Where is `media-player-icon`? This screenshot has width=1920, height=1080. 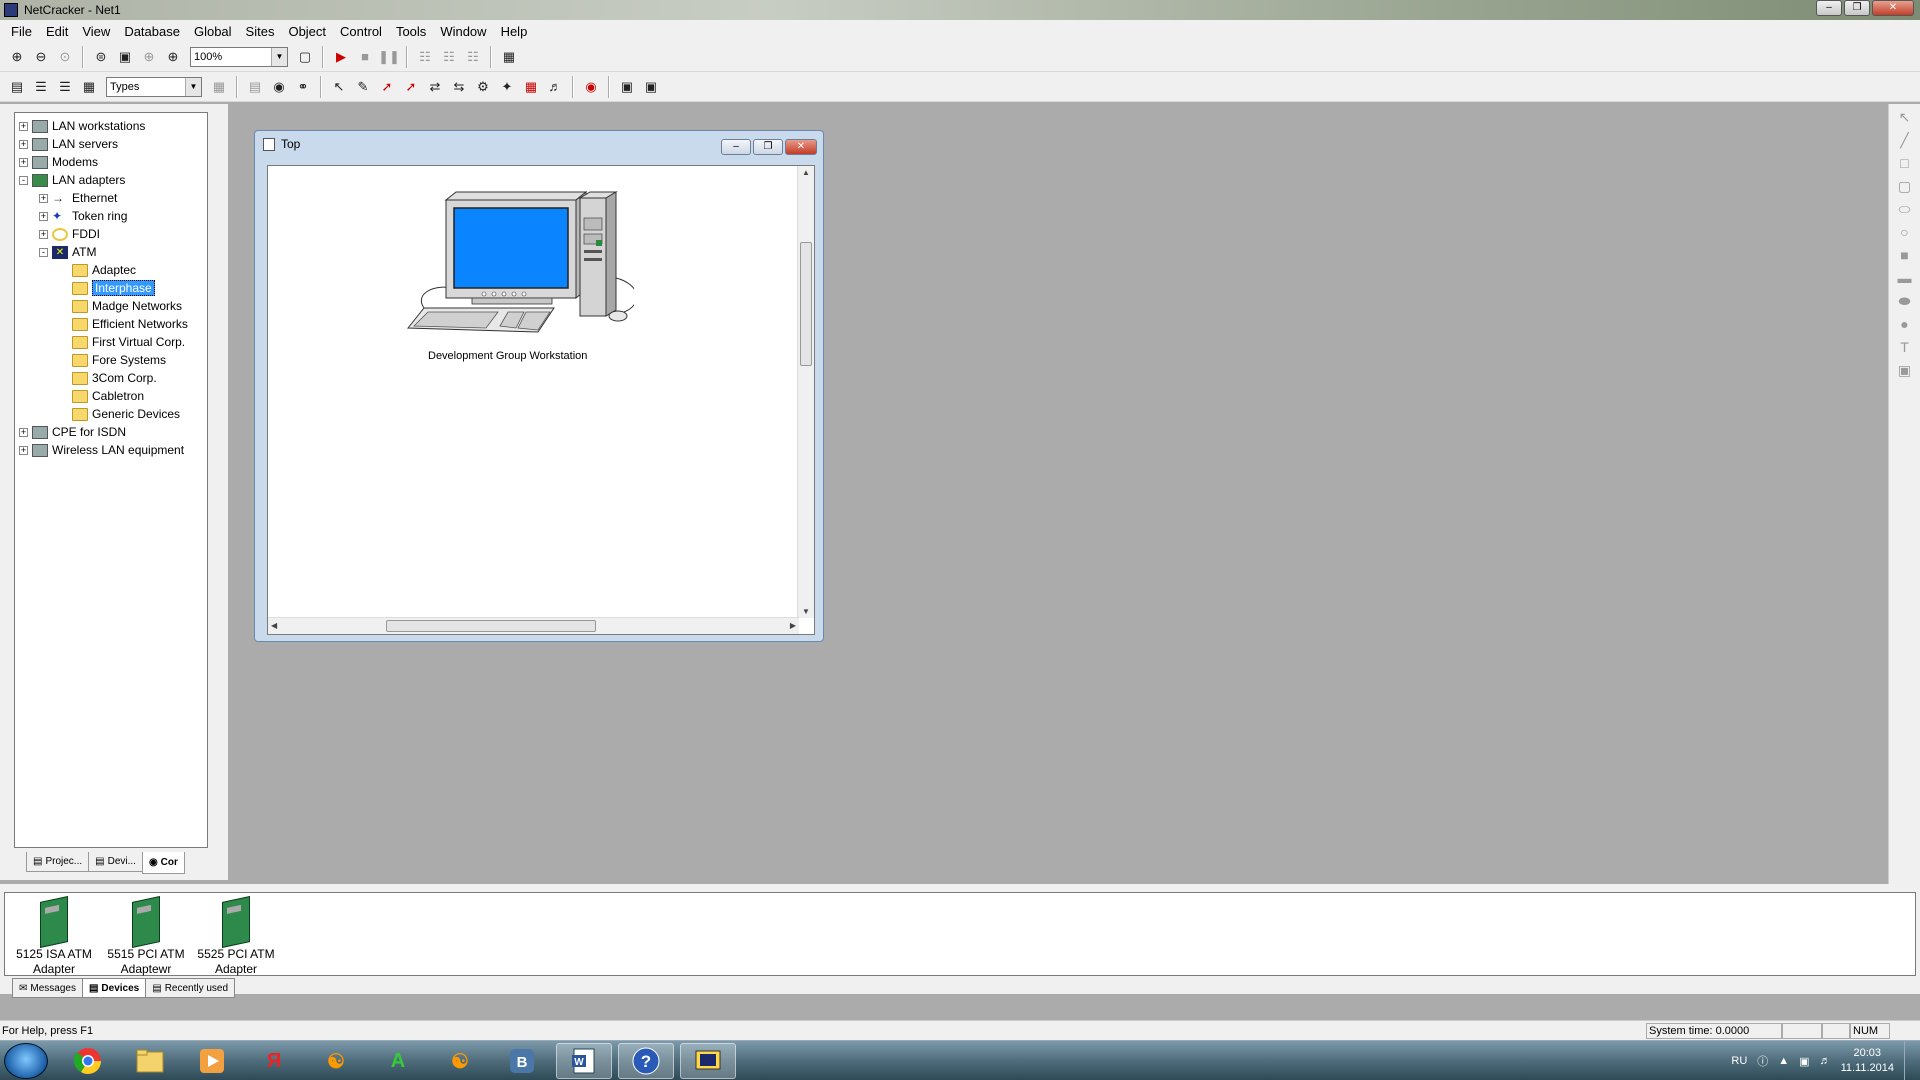
media-player-icon is located at coordinates (212, 1061).